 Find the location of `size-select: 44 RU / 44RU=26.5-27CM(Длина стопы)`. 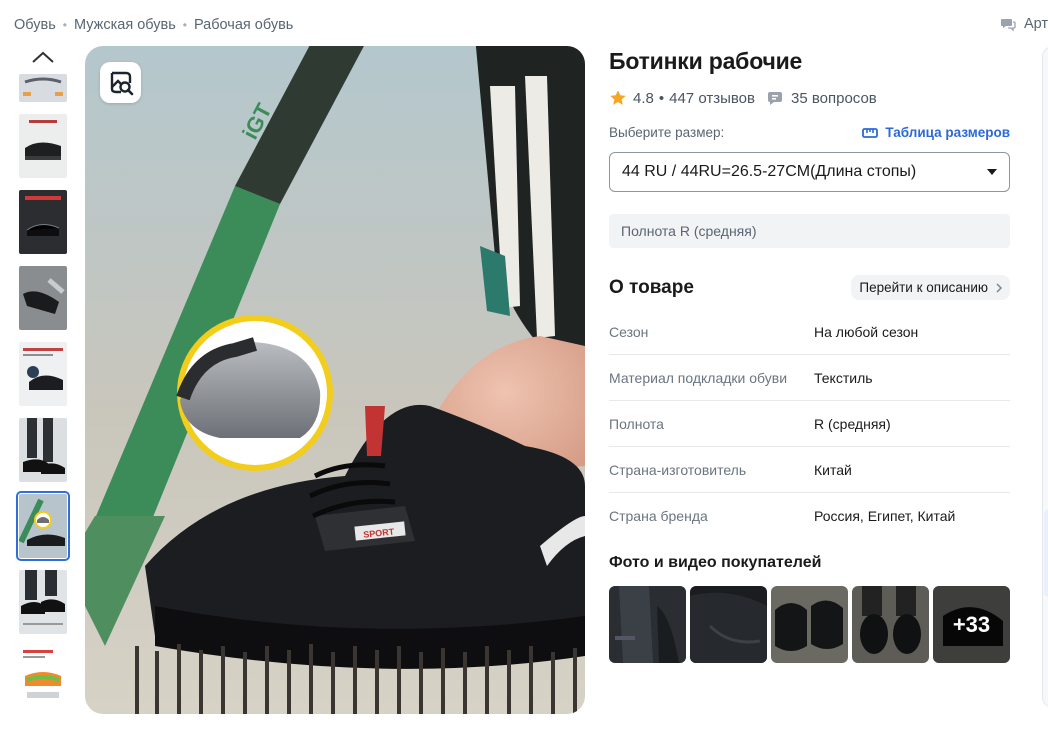

size-select: 44 RU / 44RU=26.5-27CM(Длина стопы) is located at coordinates (809, 172).